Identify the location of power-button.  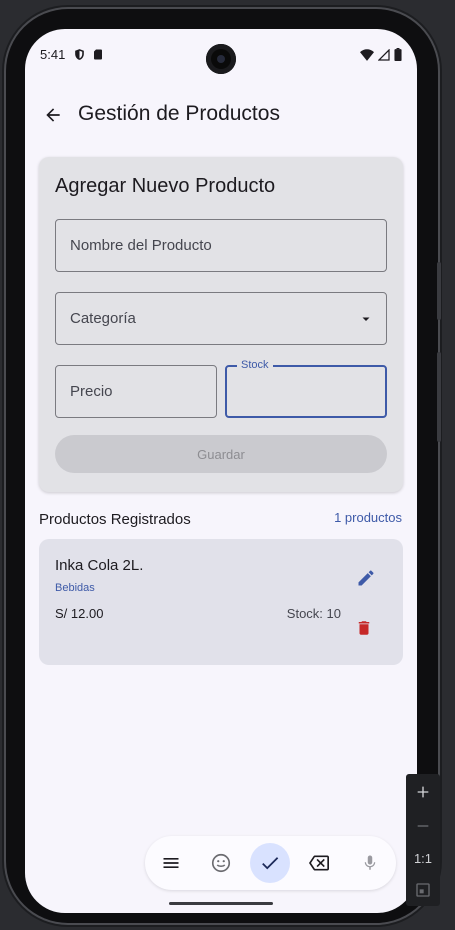
(439, 397).